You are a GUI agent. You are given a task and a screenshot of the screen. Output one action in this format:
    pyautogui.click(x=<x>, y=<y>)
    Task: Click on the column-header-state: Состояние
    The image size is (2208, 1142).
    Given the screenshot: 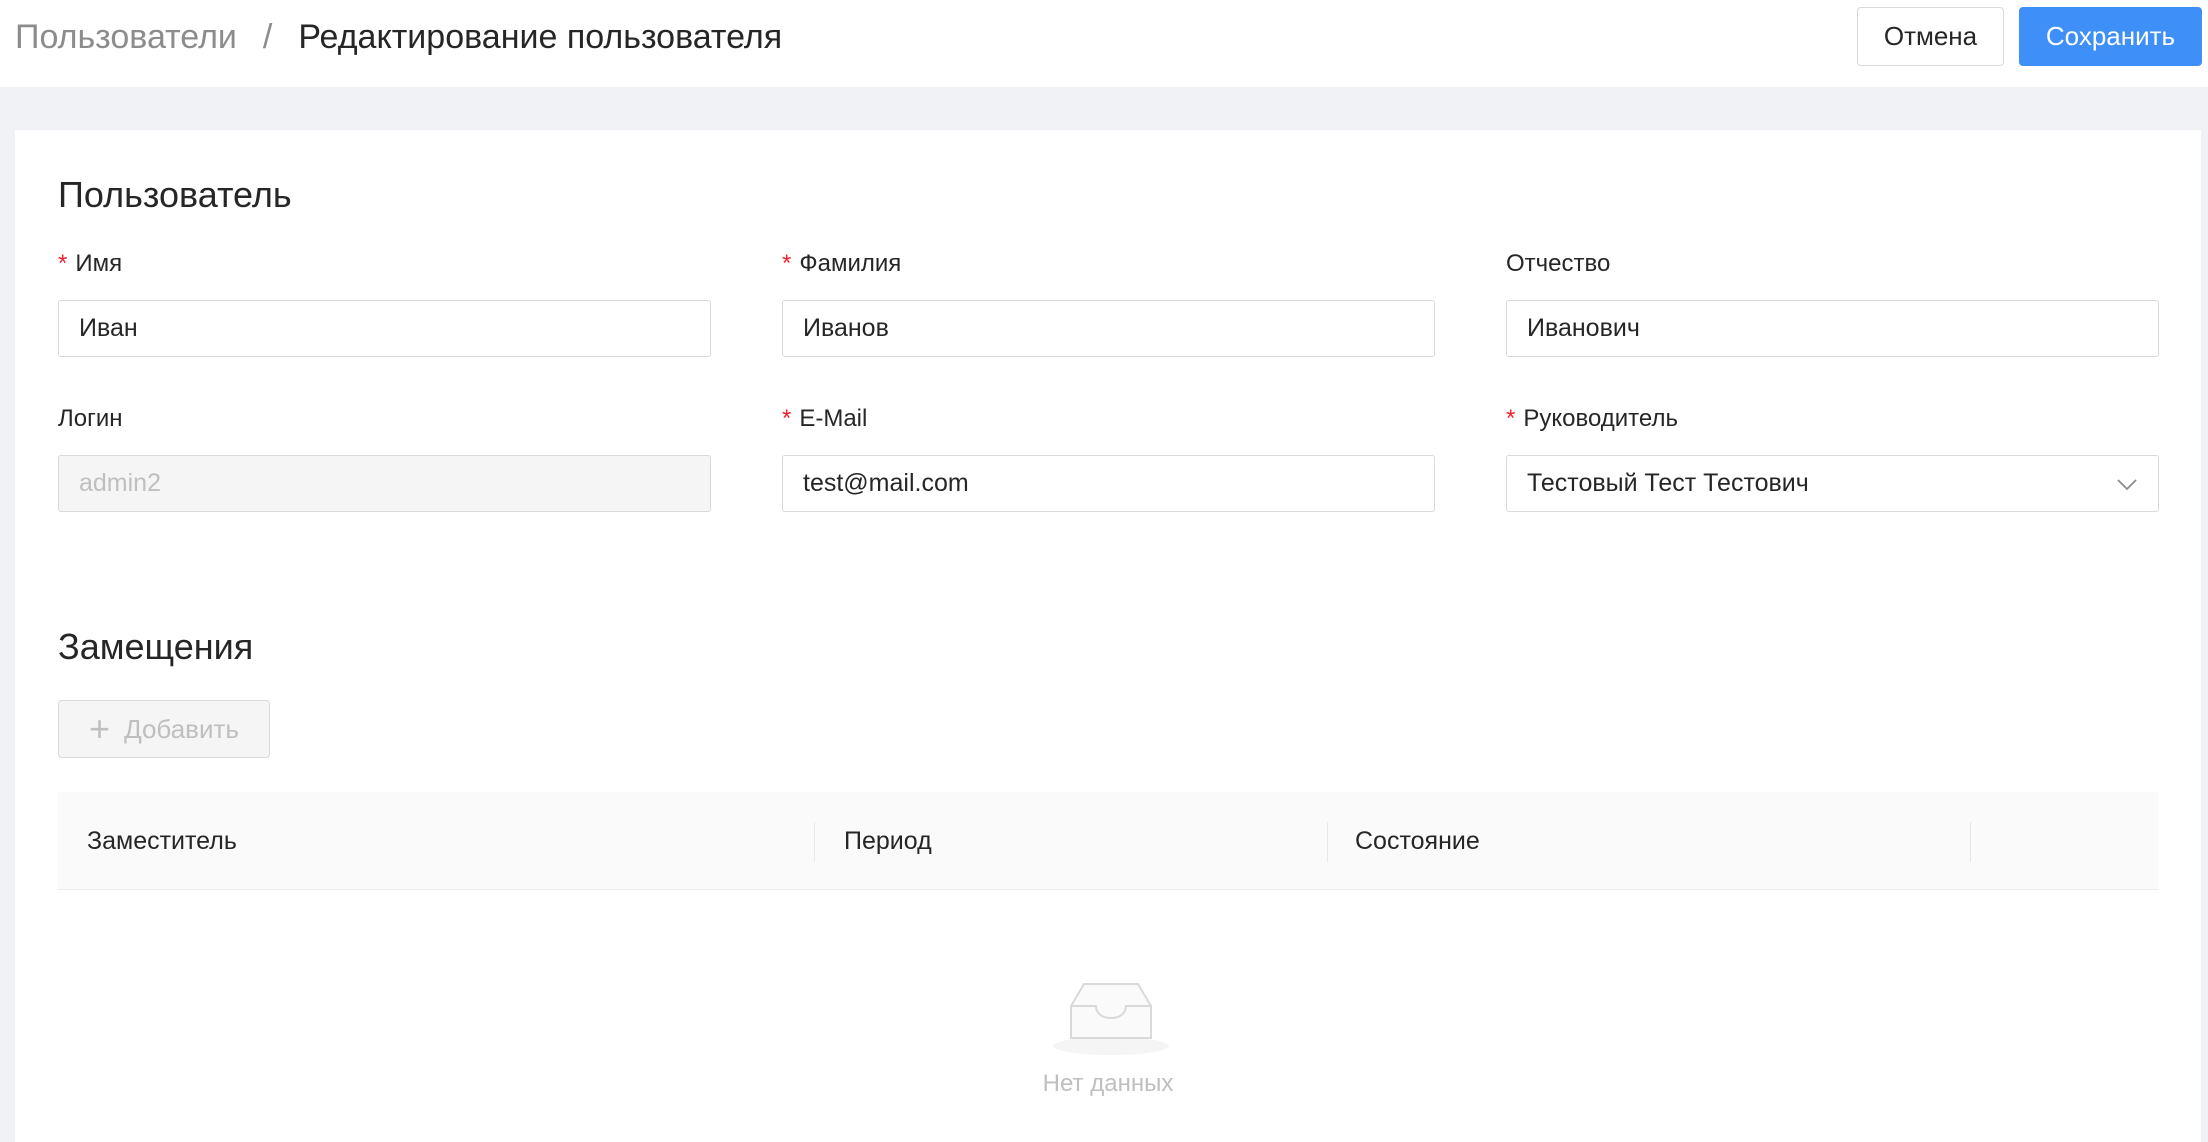 What is the action you would take?
    pyautogui.click(x=1417, y=841)
    